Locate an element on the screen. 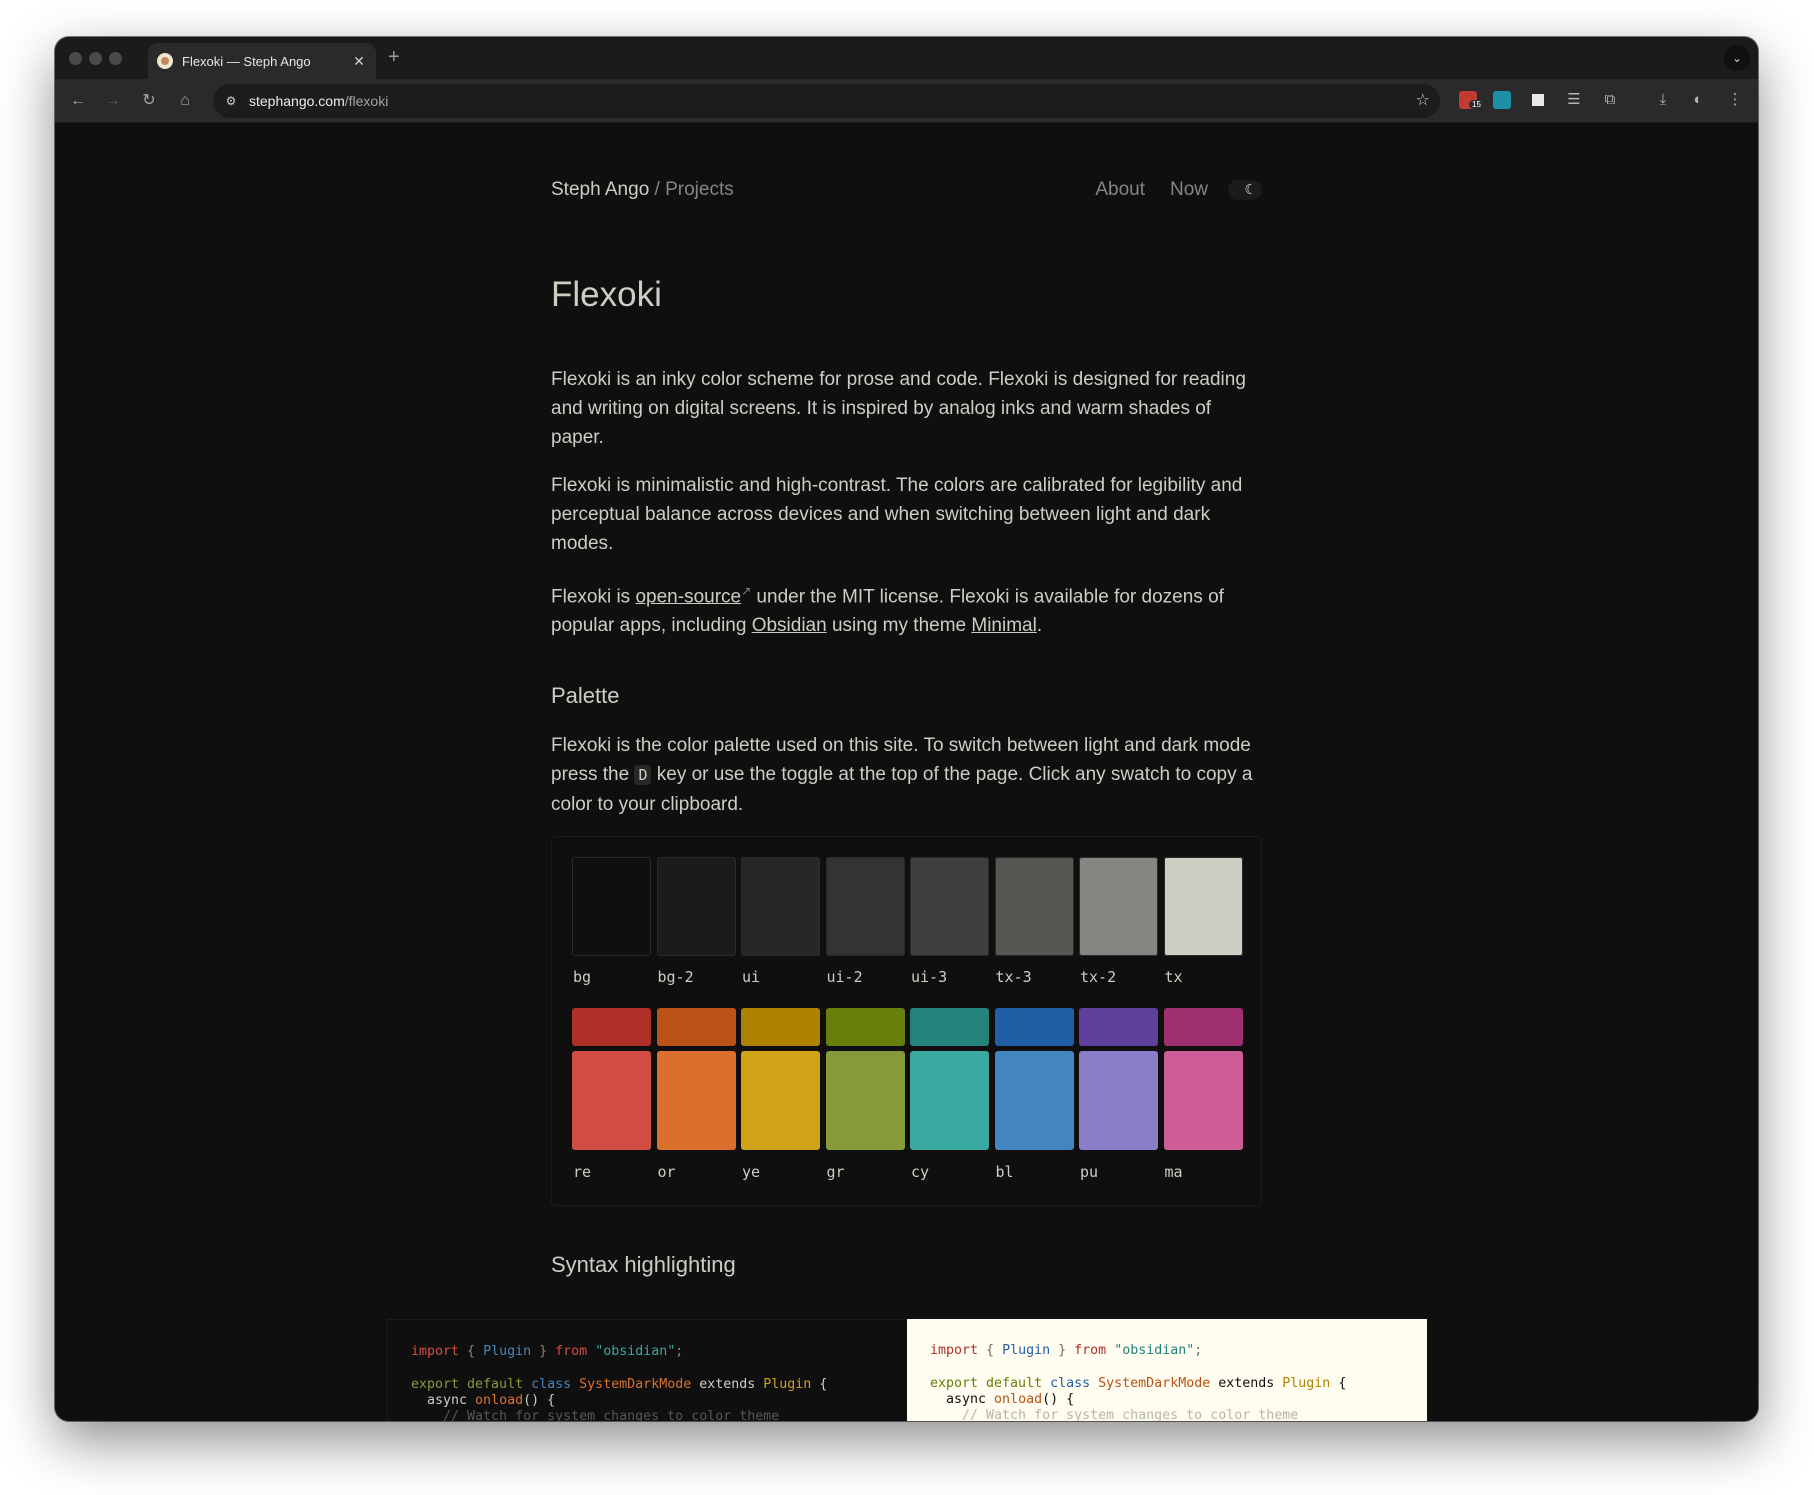 Image resolution: width=1814 pixels, height=1495 pixels. swatch-label: cy is located at coordinates (920, 1172).